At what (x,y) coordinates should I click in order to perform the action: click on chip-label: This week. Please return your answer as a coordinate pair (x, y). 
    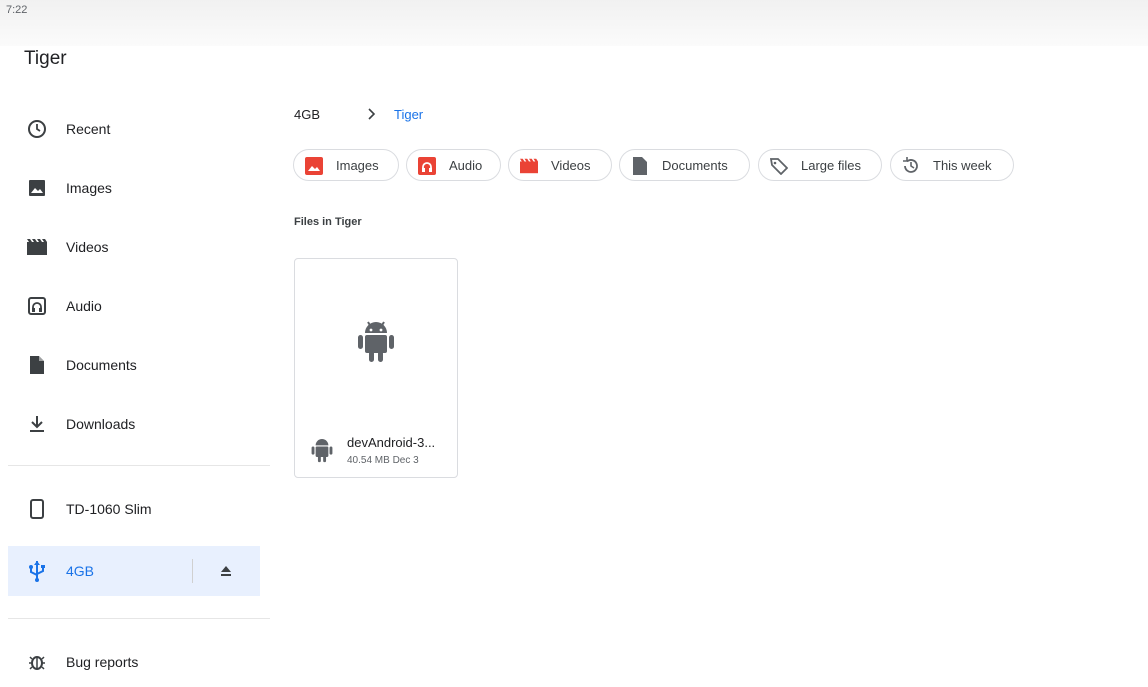
    Looking at the image, I should click on (962, 165).